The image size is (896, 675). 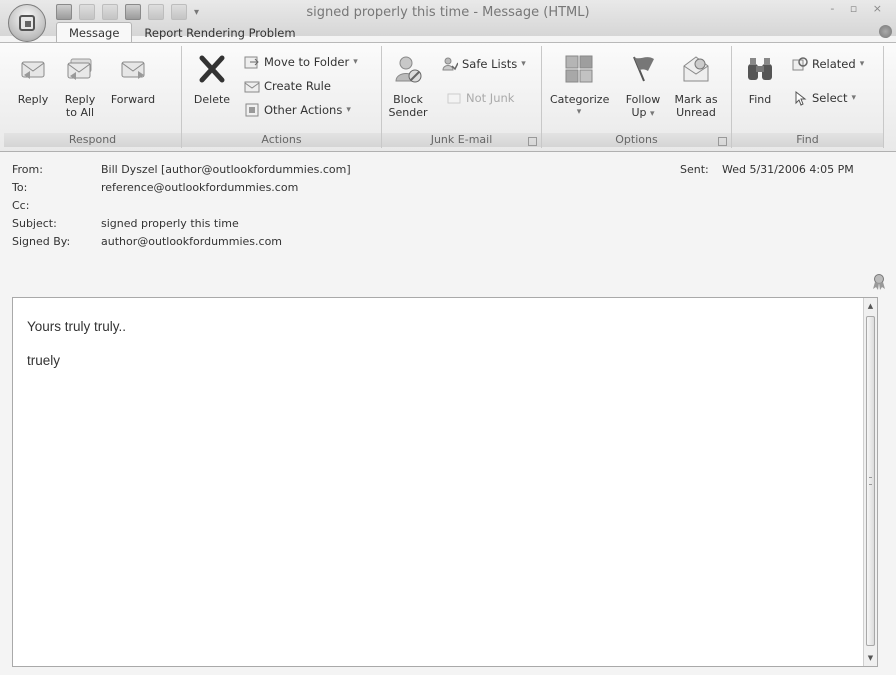 I want to click on find-group: Find Related ▾ Select ▾ Find, so click(x=808, y=97).